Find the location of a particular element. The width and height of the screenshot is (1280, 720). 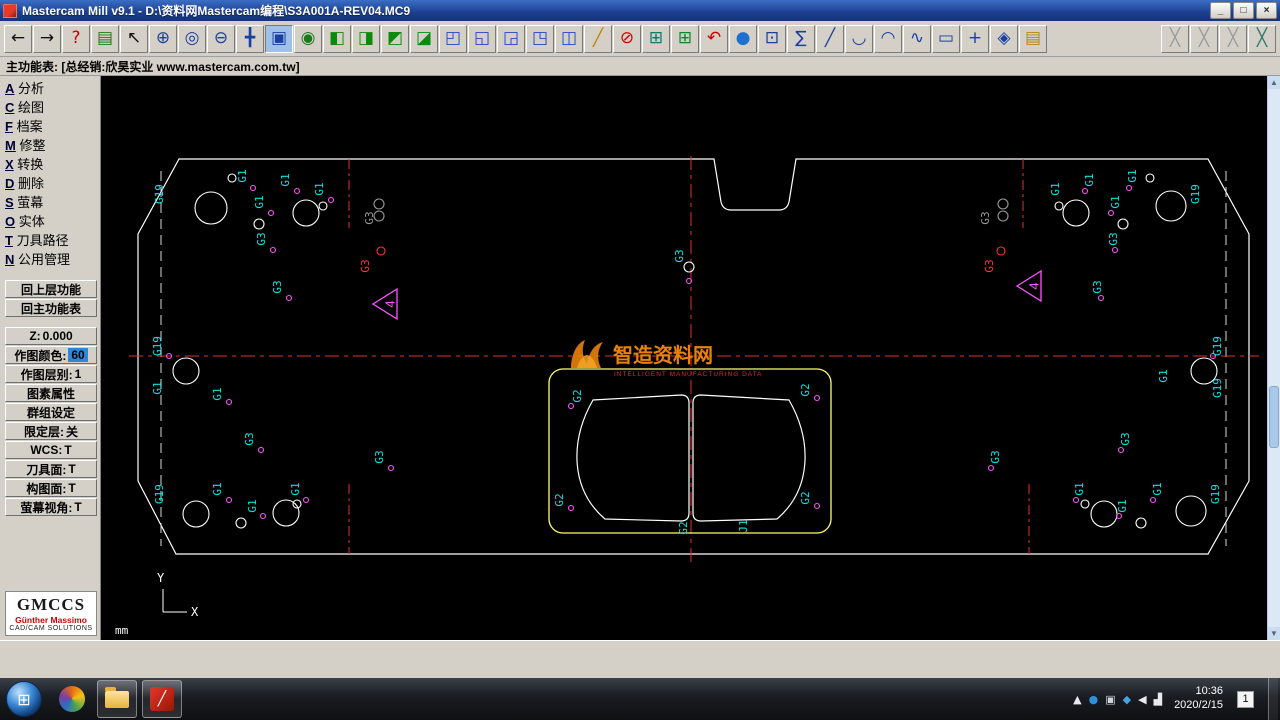

gview-button: 萤幕视角: T is located at coordinates (51, 507).